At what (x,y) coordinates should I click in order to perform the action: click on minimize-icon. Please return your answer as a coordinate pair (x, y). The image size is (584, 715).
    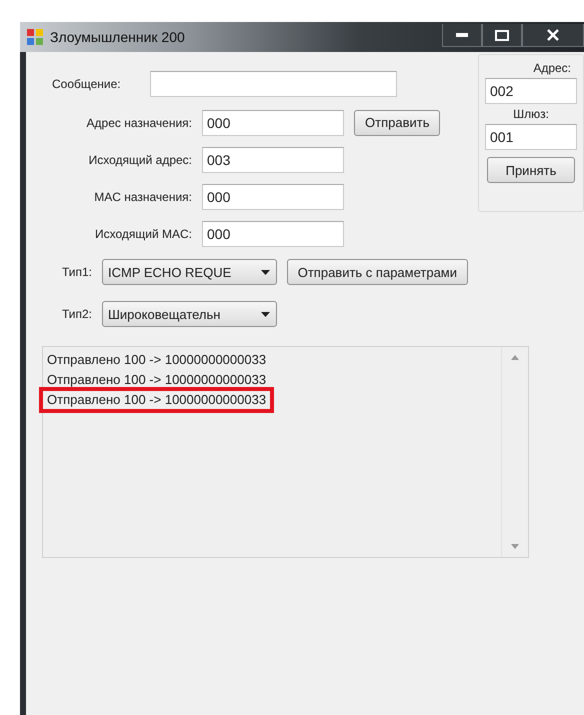
    Looking at the image, I should click on (462, 35).